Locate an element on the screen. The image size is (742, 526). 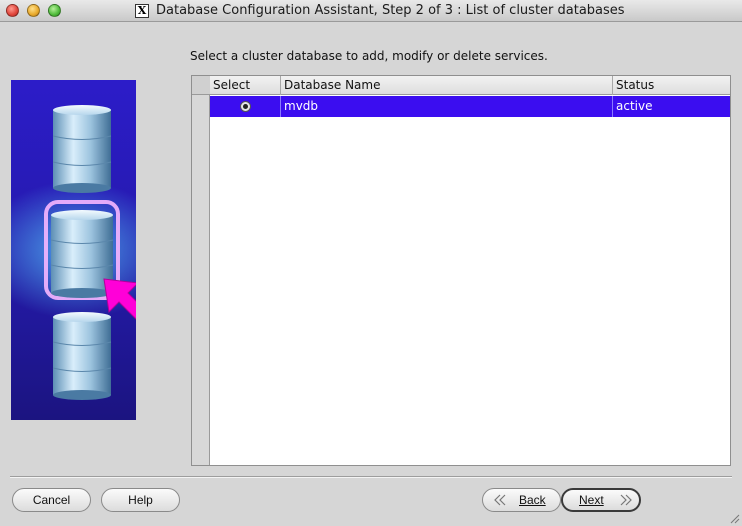
resize-grip-icon is located at coordinates (734, 518).